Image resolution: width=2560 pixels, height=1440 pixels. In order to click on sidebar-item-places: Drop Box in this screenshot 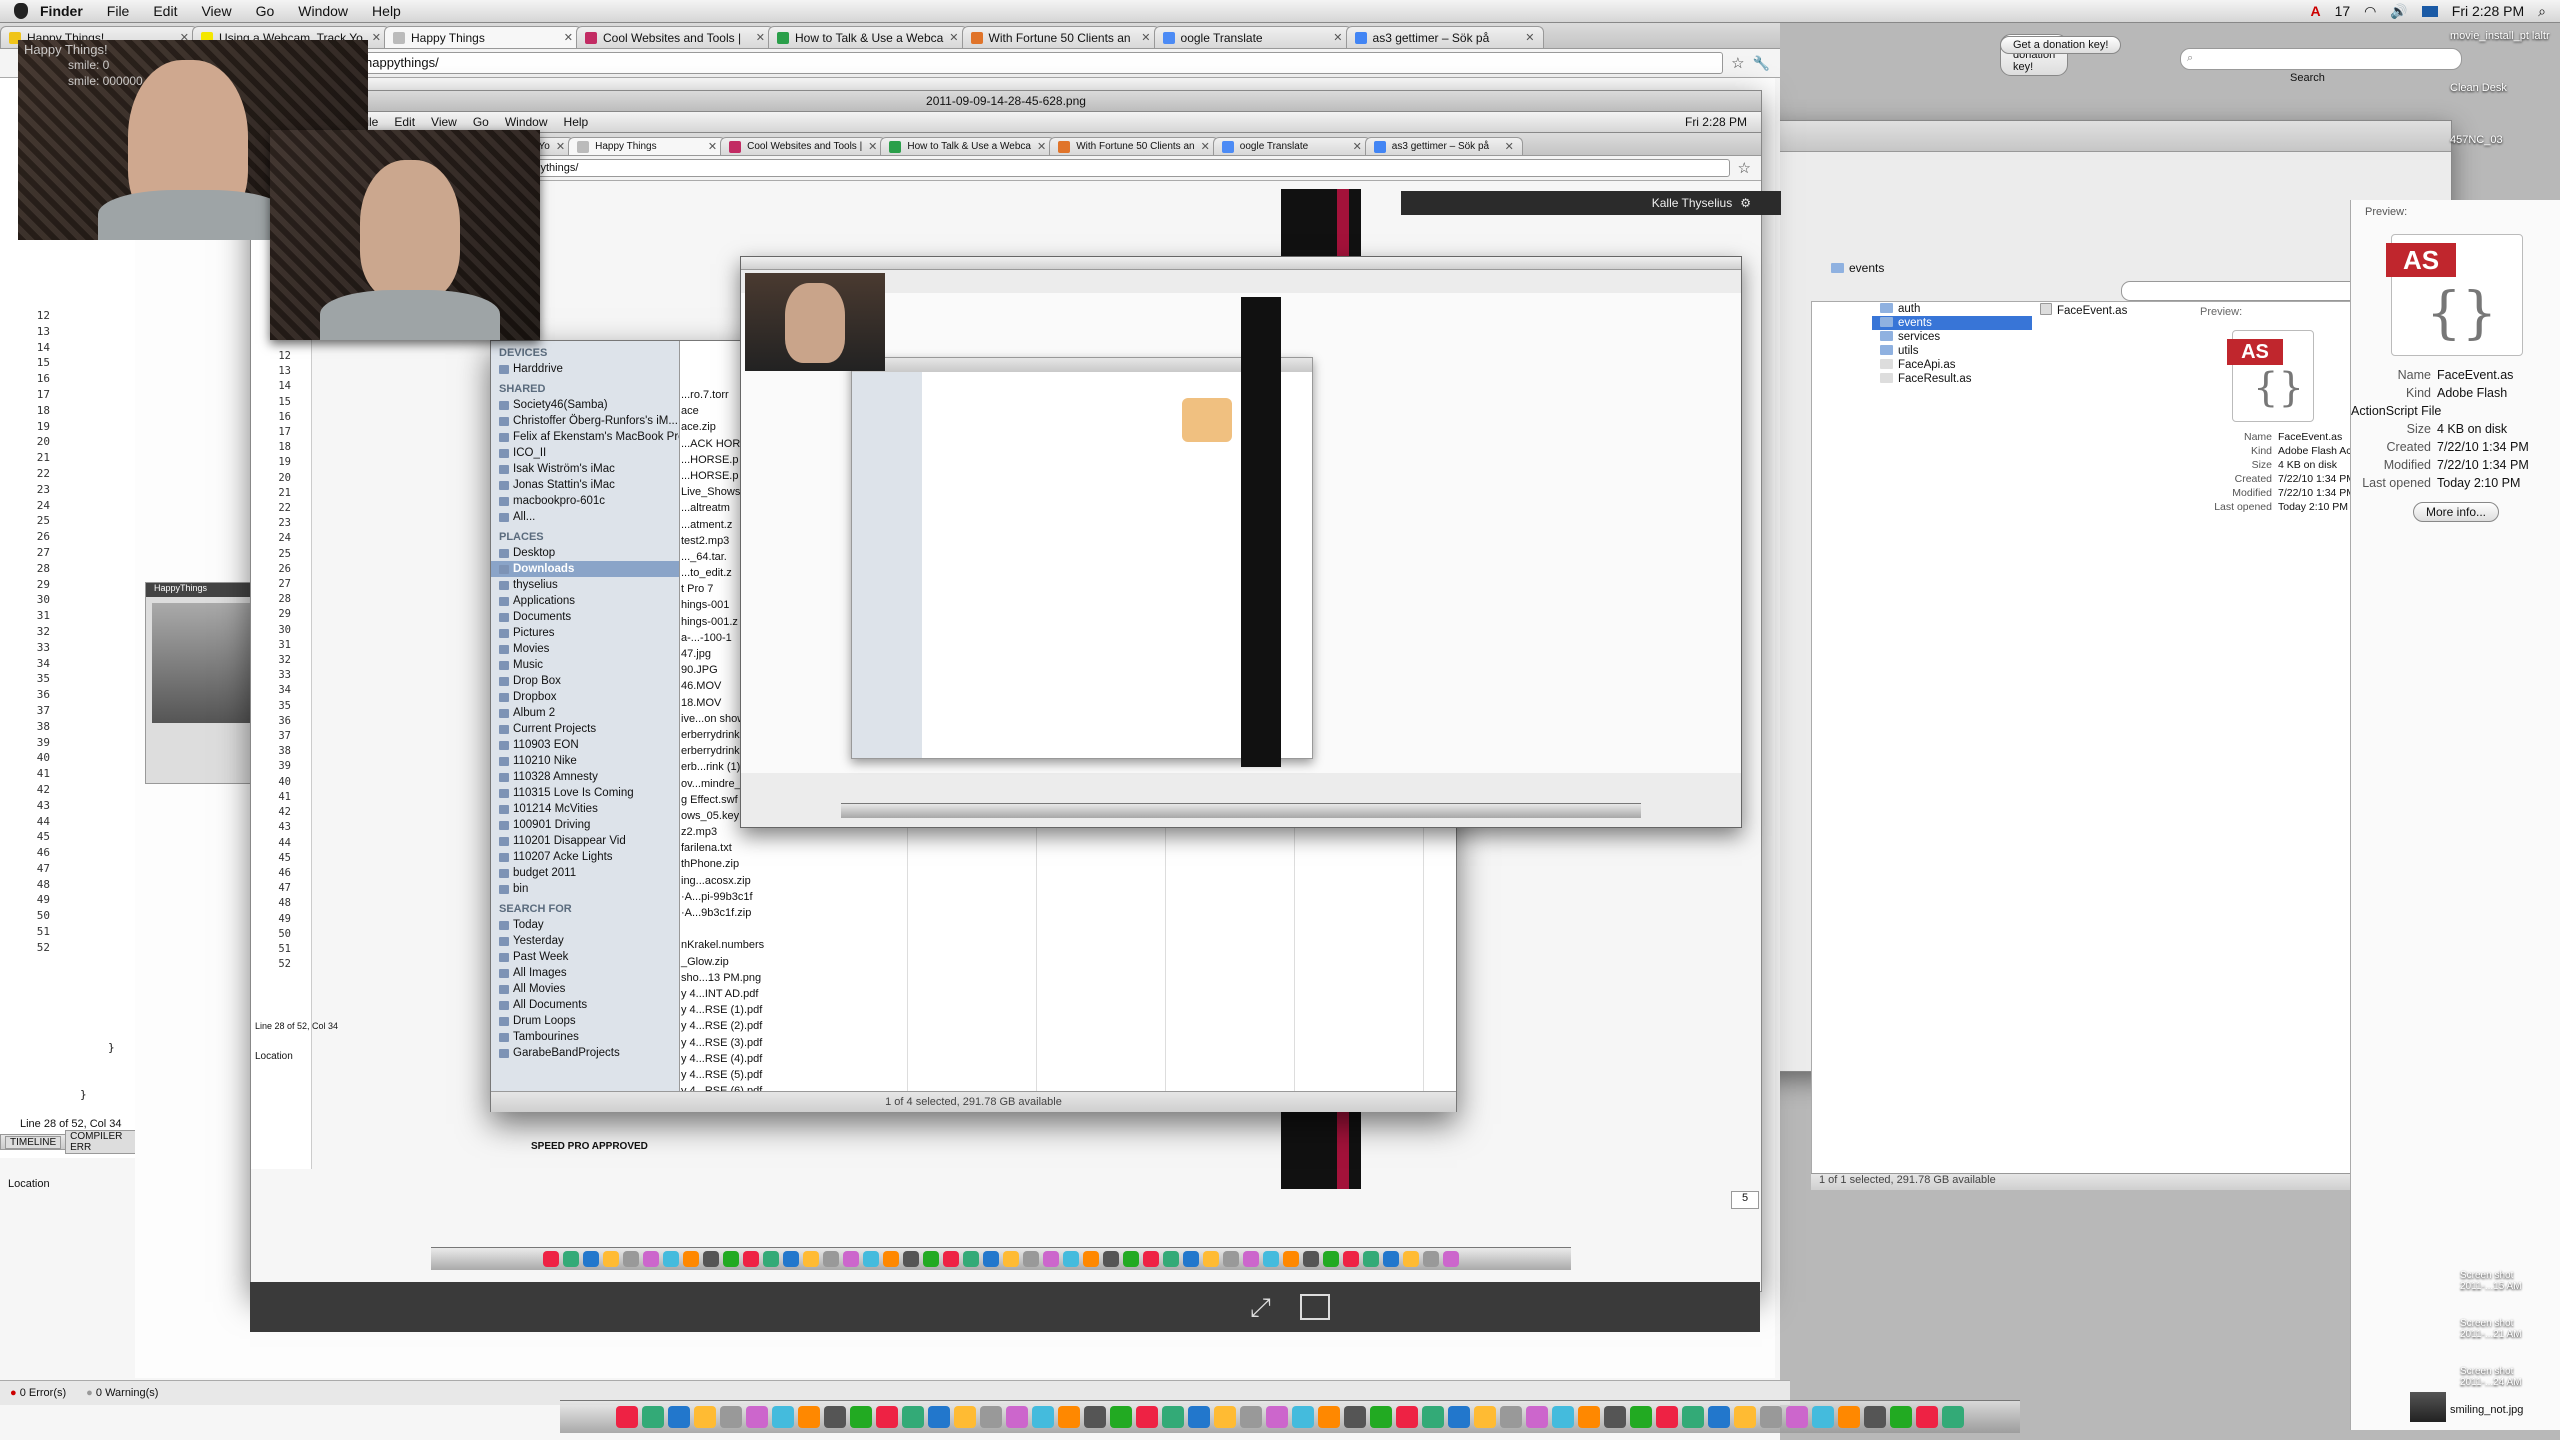, I will do `click(585, 681)`.